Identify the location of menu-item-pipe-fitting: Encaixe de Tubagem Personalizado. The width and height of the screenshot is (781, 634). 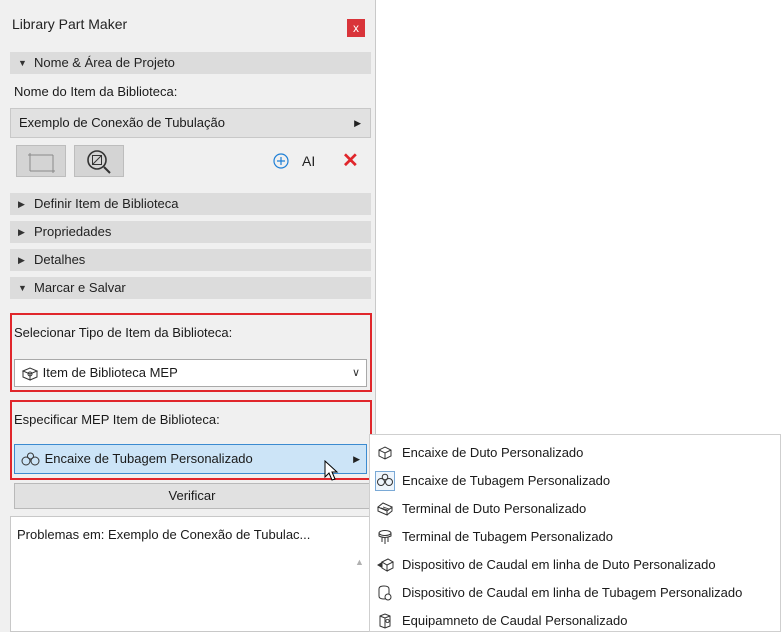
(576, 480).